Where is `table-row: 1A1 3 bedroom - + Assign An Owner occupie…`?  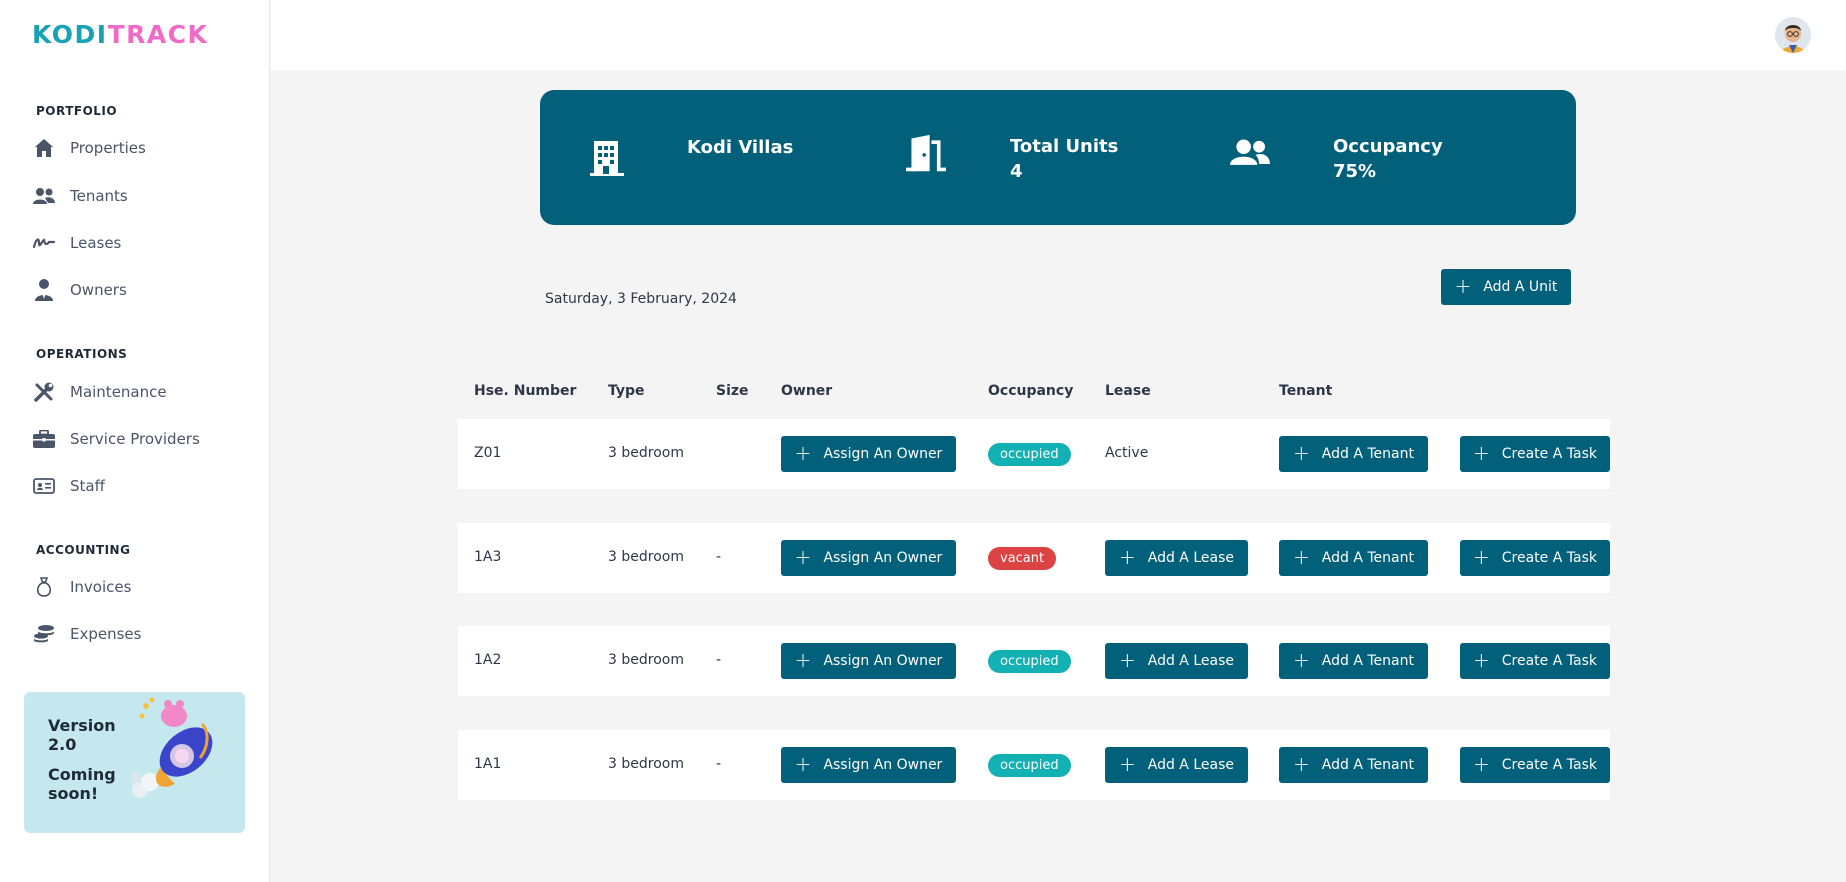 table-row: 1A1 3 bedroom - + Assign An Owner occupie… is located at coordinates (1034, 765).